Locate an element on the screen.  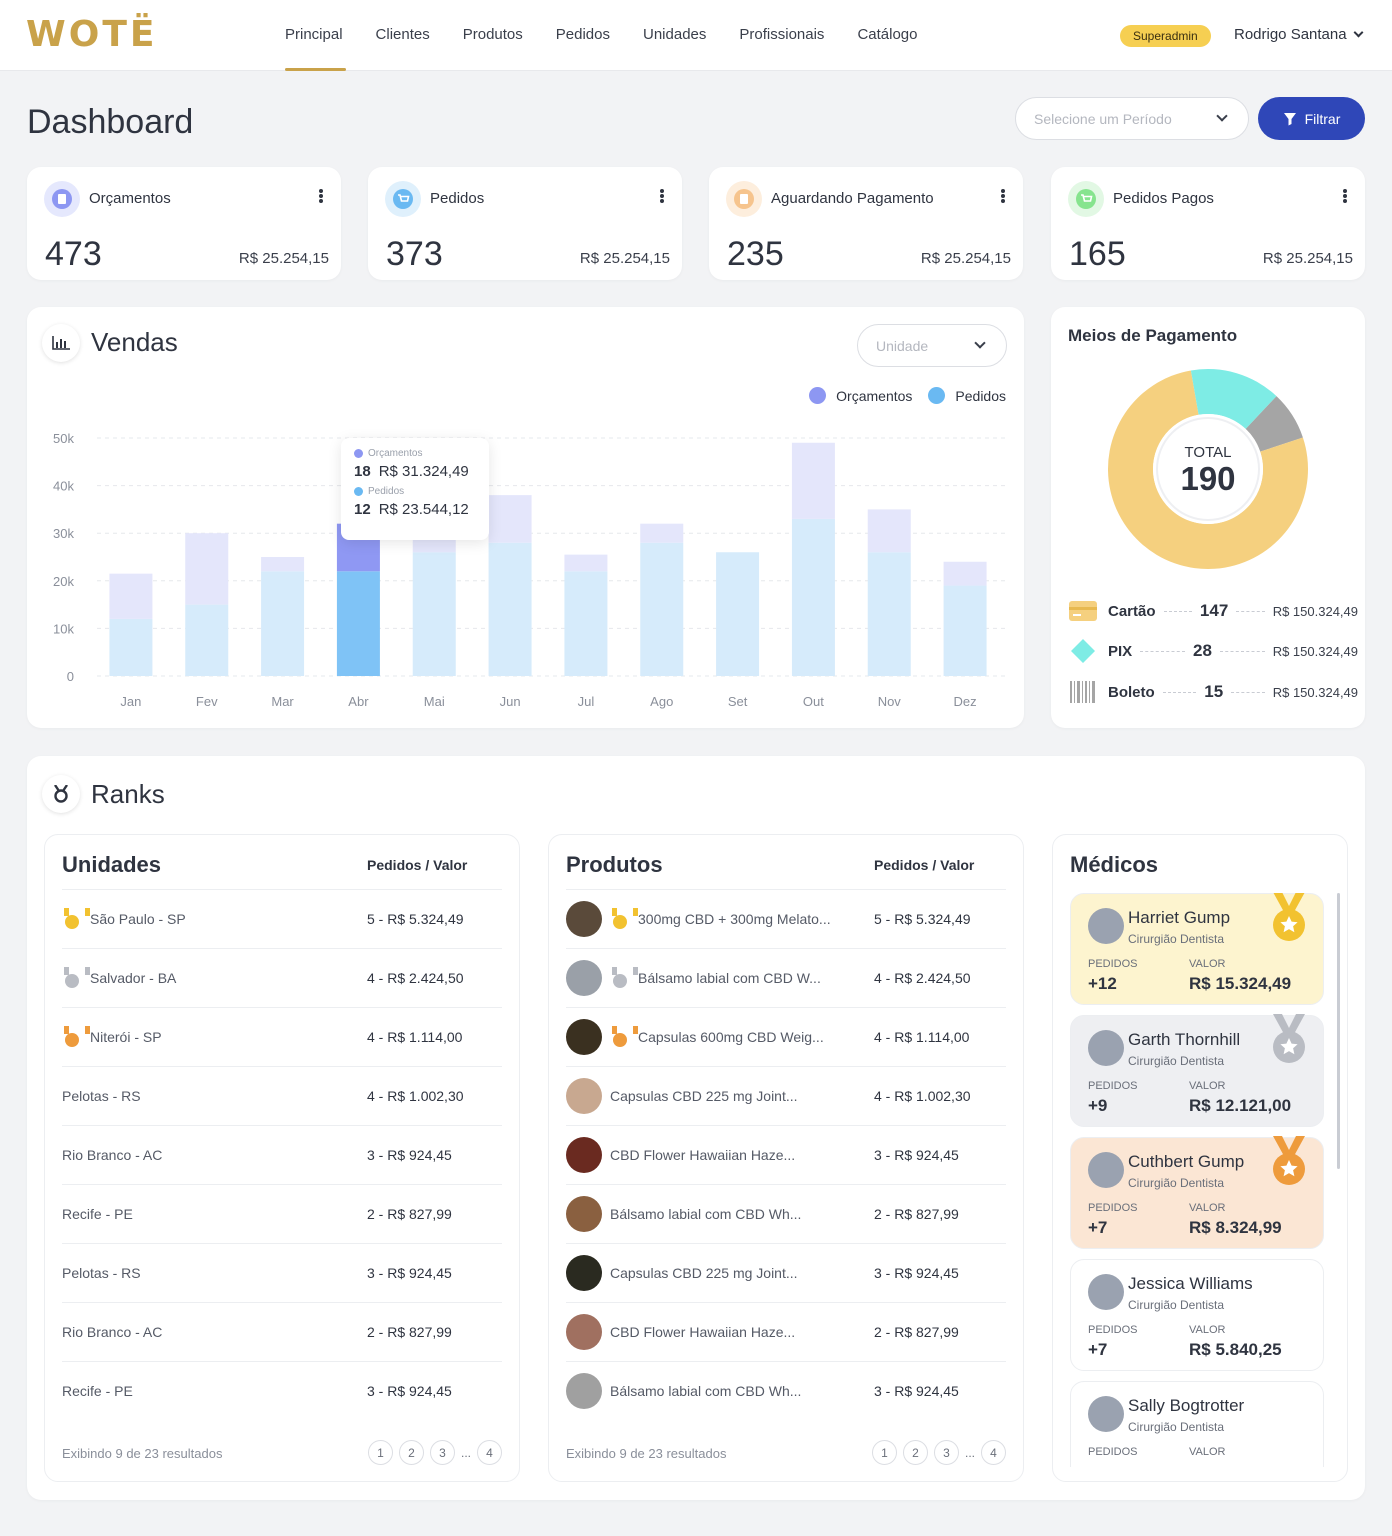
stat-card-aguardando: Aguardando Pagamento 235 R$ 25.254,15 is located at coordinates (866, 223).